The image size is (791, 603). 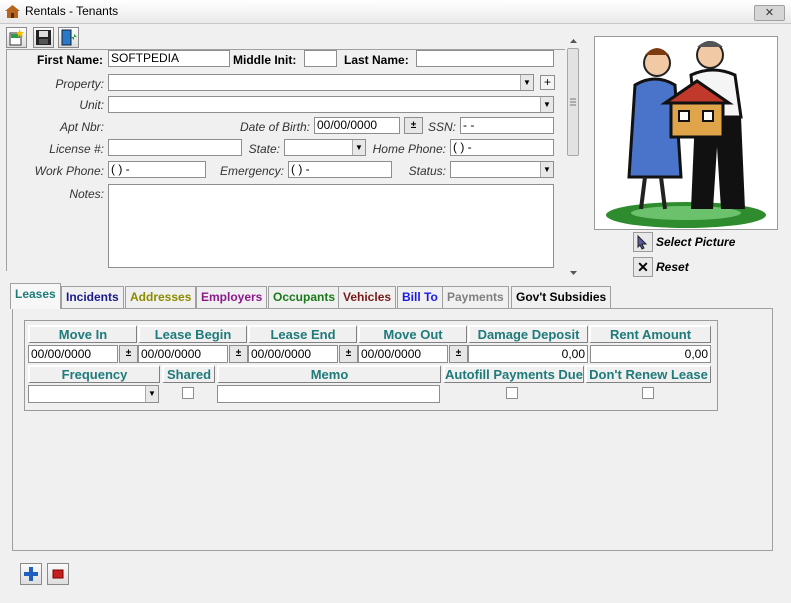 I want to click on new-record-button, so click(x=16, y=37).